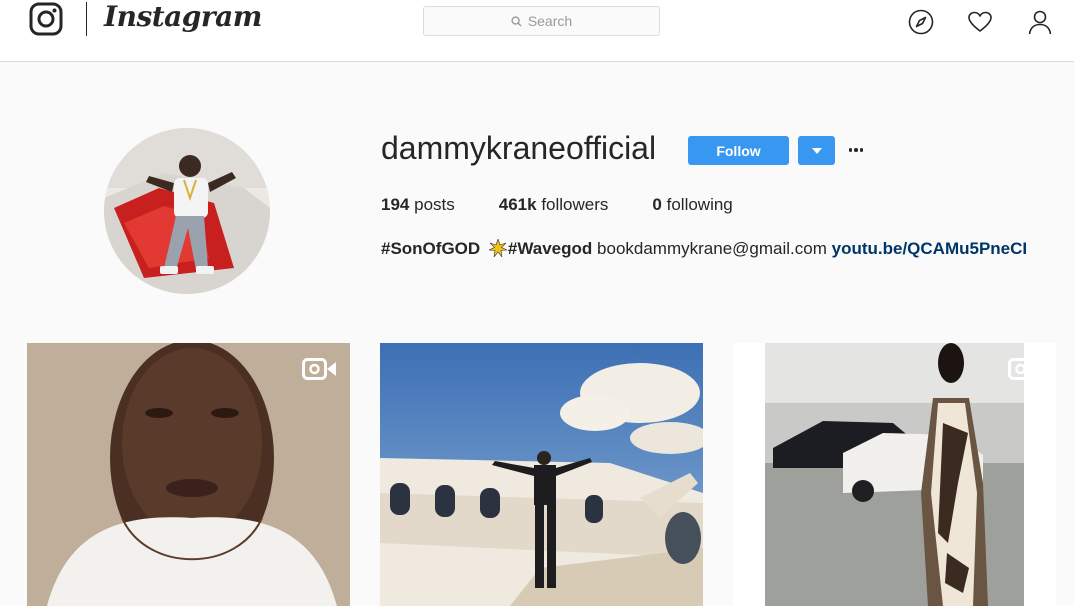 This screenshot has width=1074, height=606. I want to click on profile-avatar, so click(187, 211).